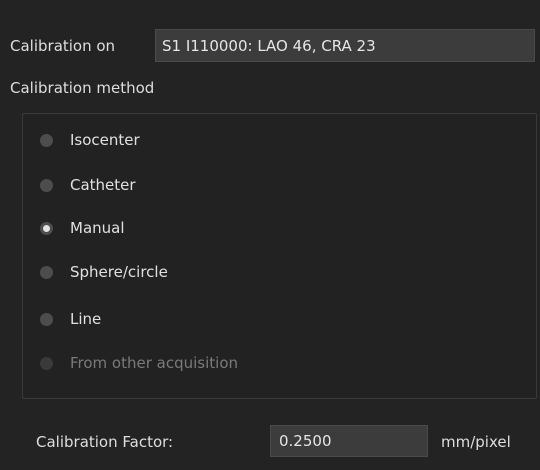 The image size is (540, 470). Describe the element at coordinates (119, 272) in the screenshot. I see `radio-label-sphere-circle: Sphere/circle` at that location.